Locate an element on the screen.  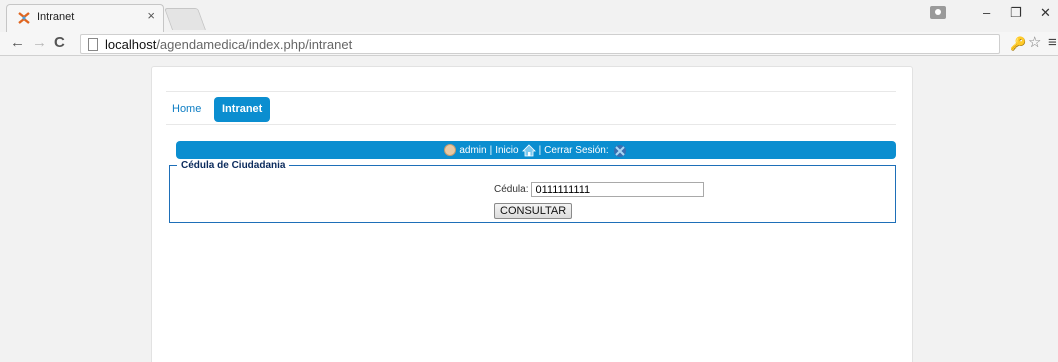
cerrar-sesion-link: Cerrar Sesión: is located at coordinates (576, 150).